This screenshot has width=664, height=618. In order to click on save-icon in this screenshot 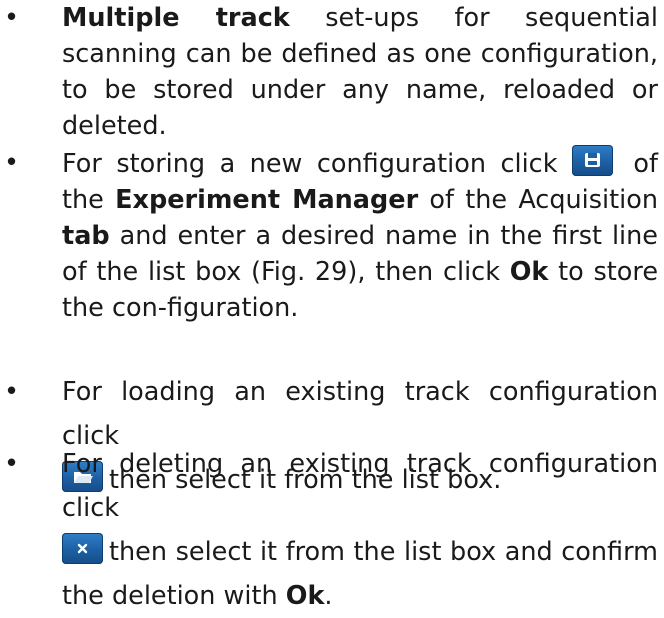, I will do `click(592, 160)`.